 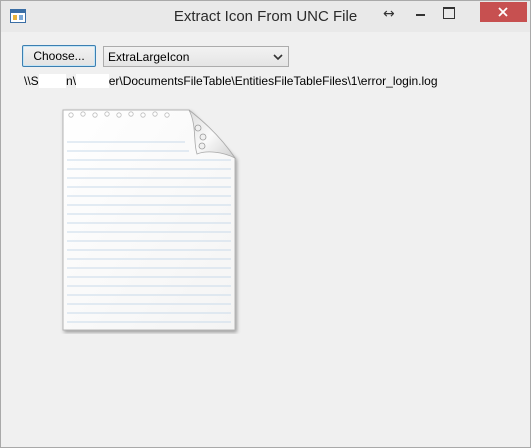 What do you see at coordinates (92, 81) in the screenshot?
I see `path-redacted-user: myusr` at bounding box center [92, 81].